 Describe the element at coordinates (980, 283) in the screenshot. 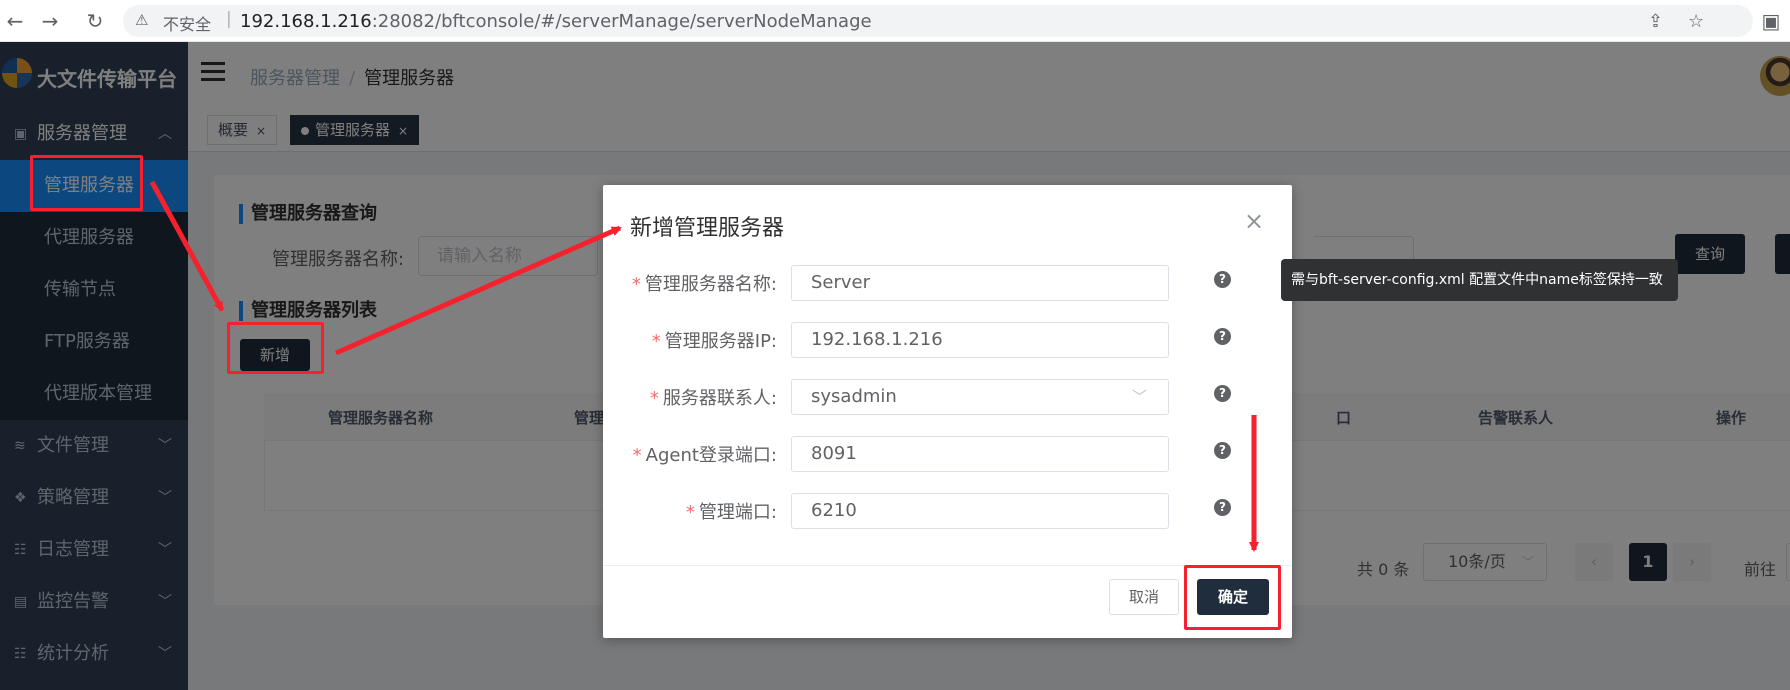

I see `server-name-input: Server` at that location.